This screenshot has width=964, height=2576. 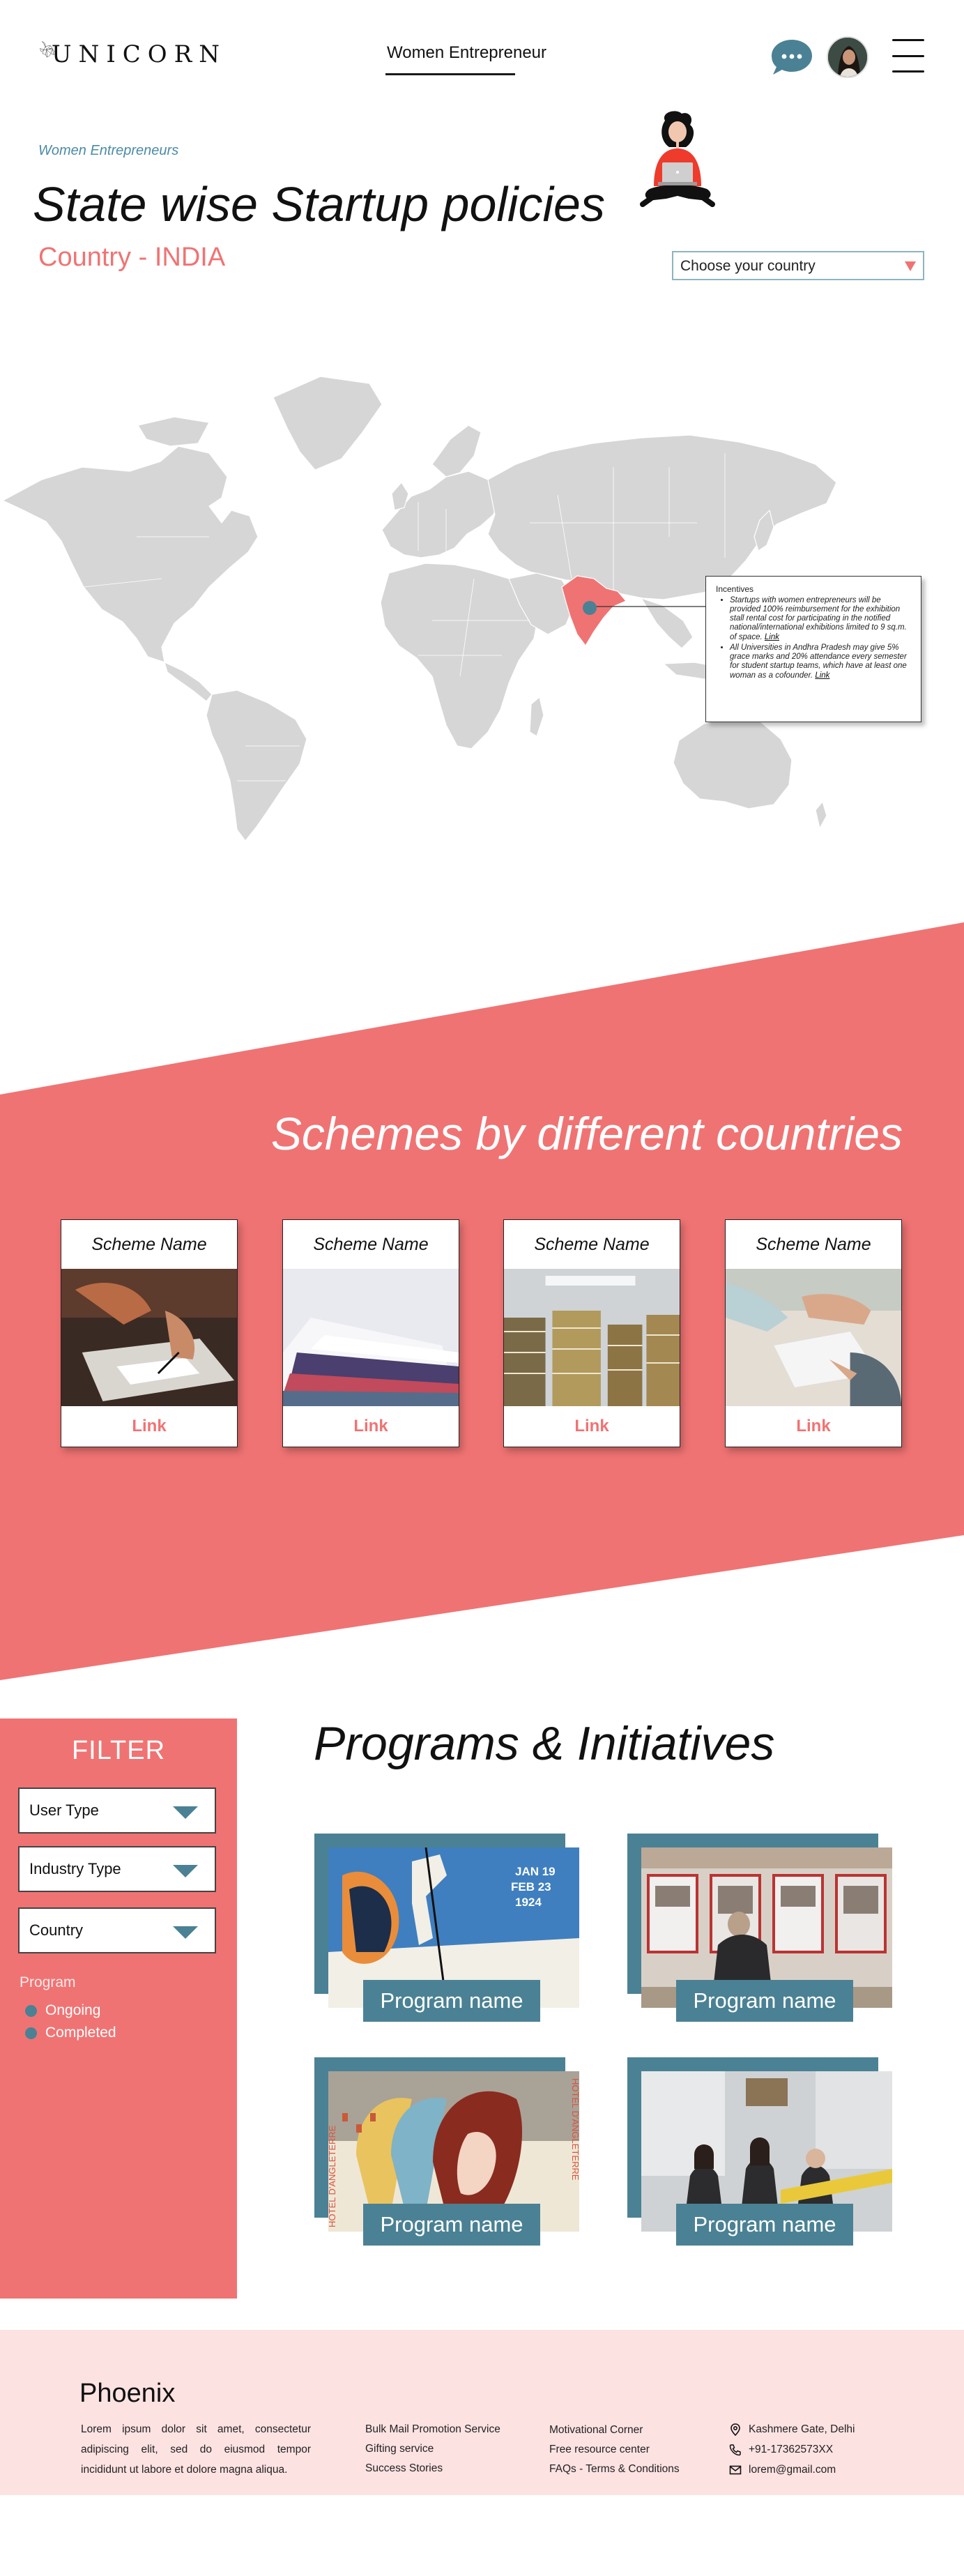 What do you see at coordinates (117, 1930) in the screenshot?
I see `country-dropdown: Country` at bounding box center [117, 1930].